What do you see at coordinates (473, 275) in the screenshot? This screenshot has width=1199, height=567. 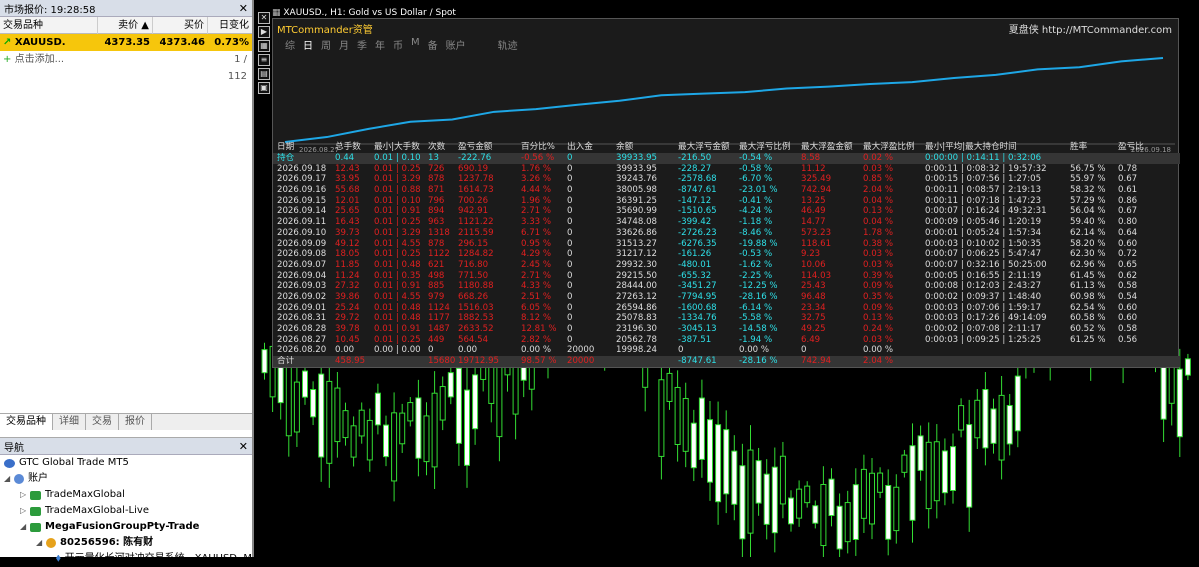 I see `table-cell: 771.50` at bounding box center [473, 275].